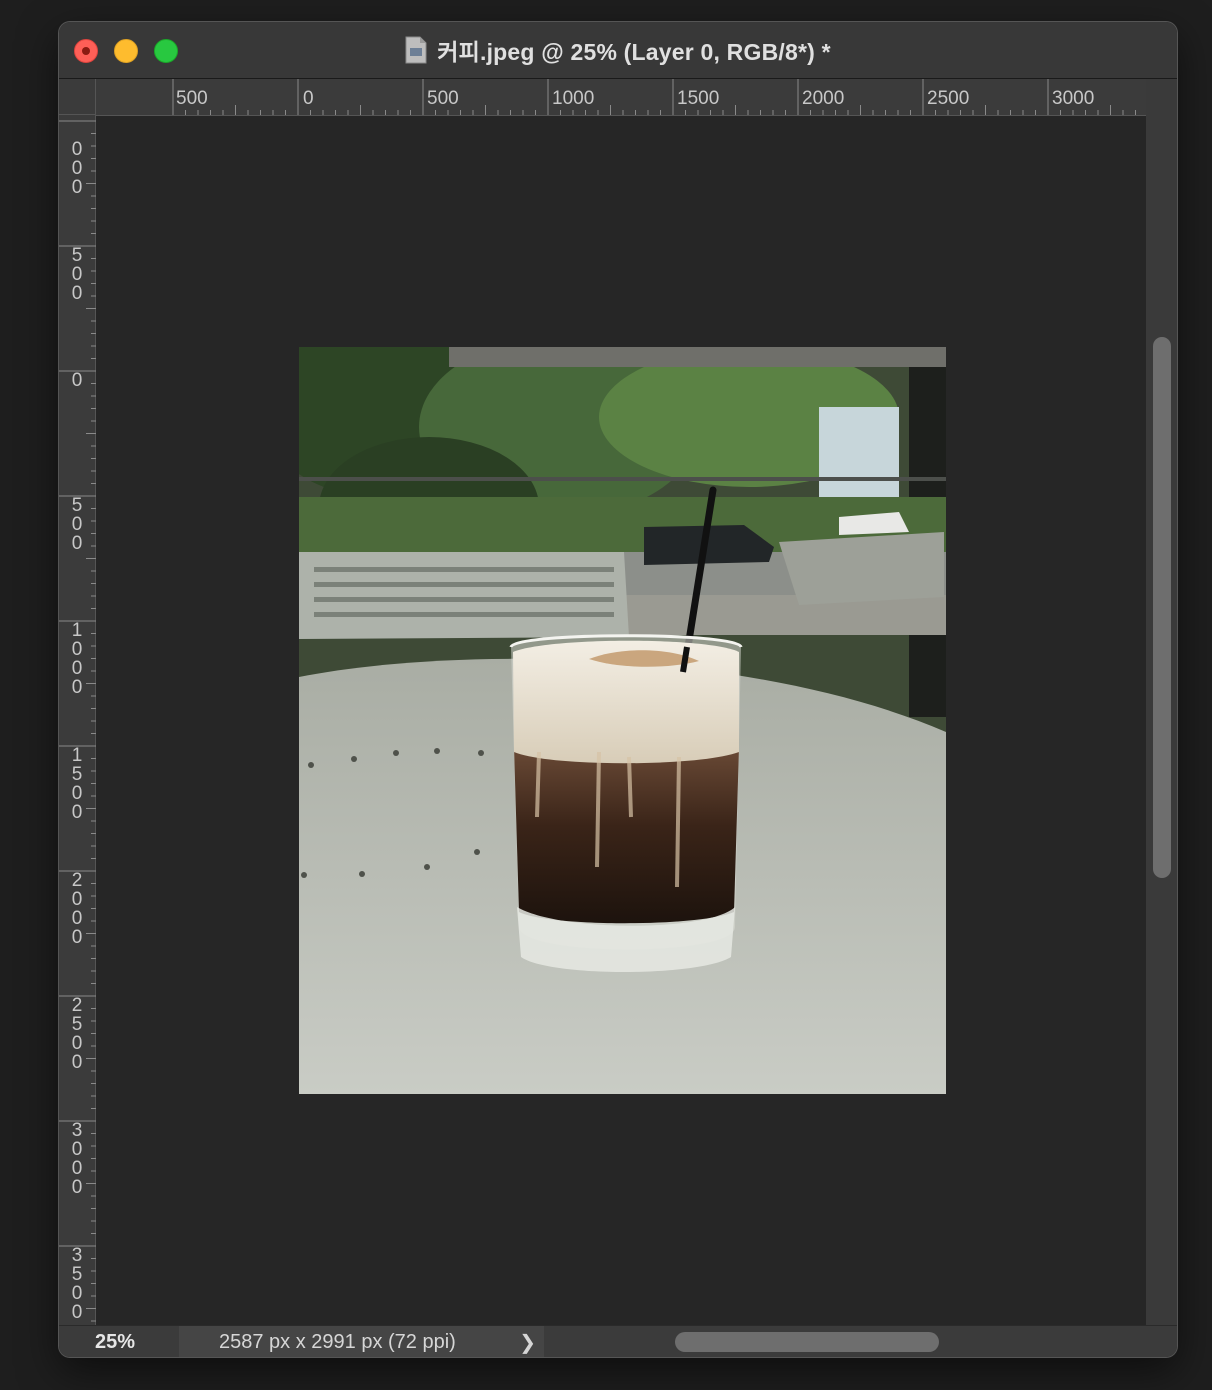 Image resolution: width=1212 pixels, height=1390 pixels. Describe the element at coordinates (77, 909) in the screenshot. I see `ruler-v-label: 2000` at that location.